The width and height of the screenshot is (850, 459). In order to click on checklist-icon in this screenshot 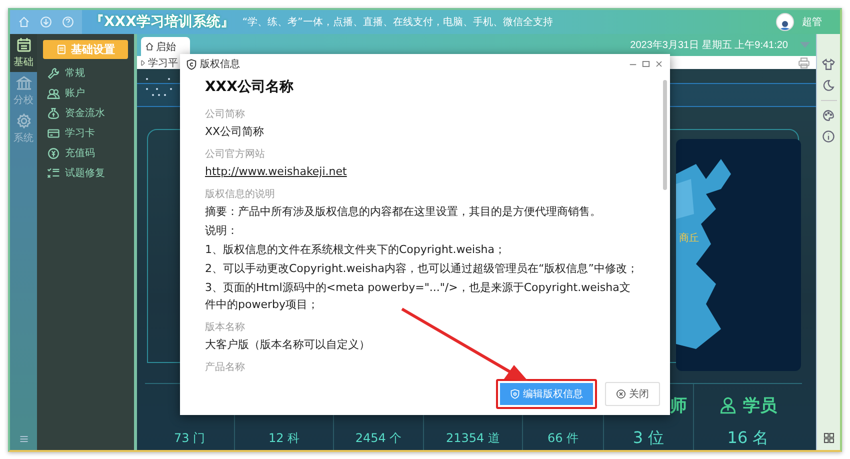, I will do `click(53, 173)`.